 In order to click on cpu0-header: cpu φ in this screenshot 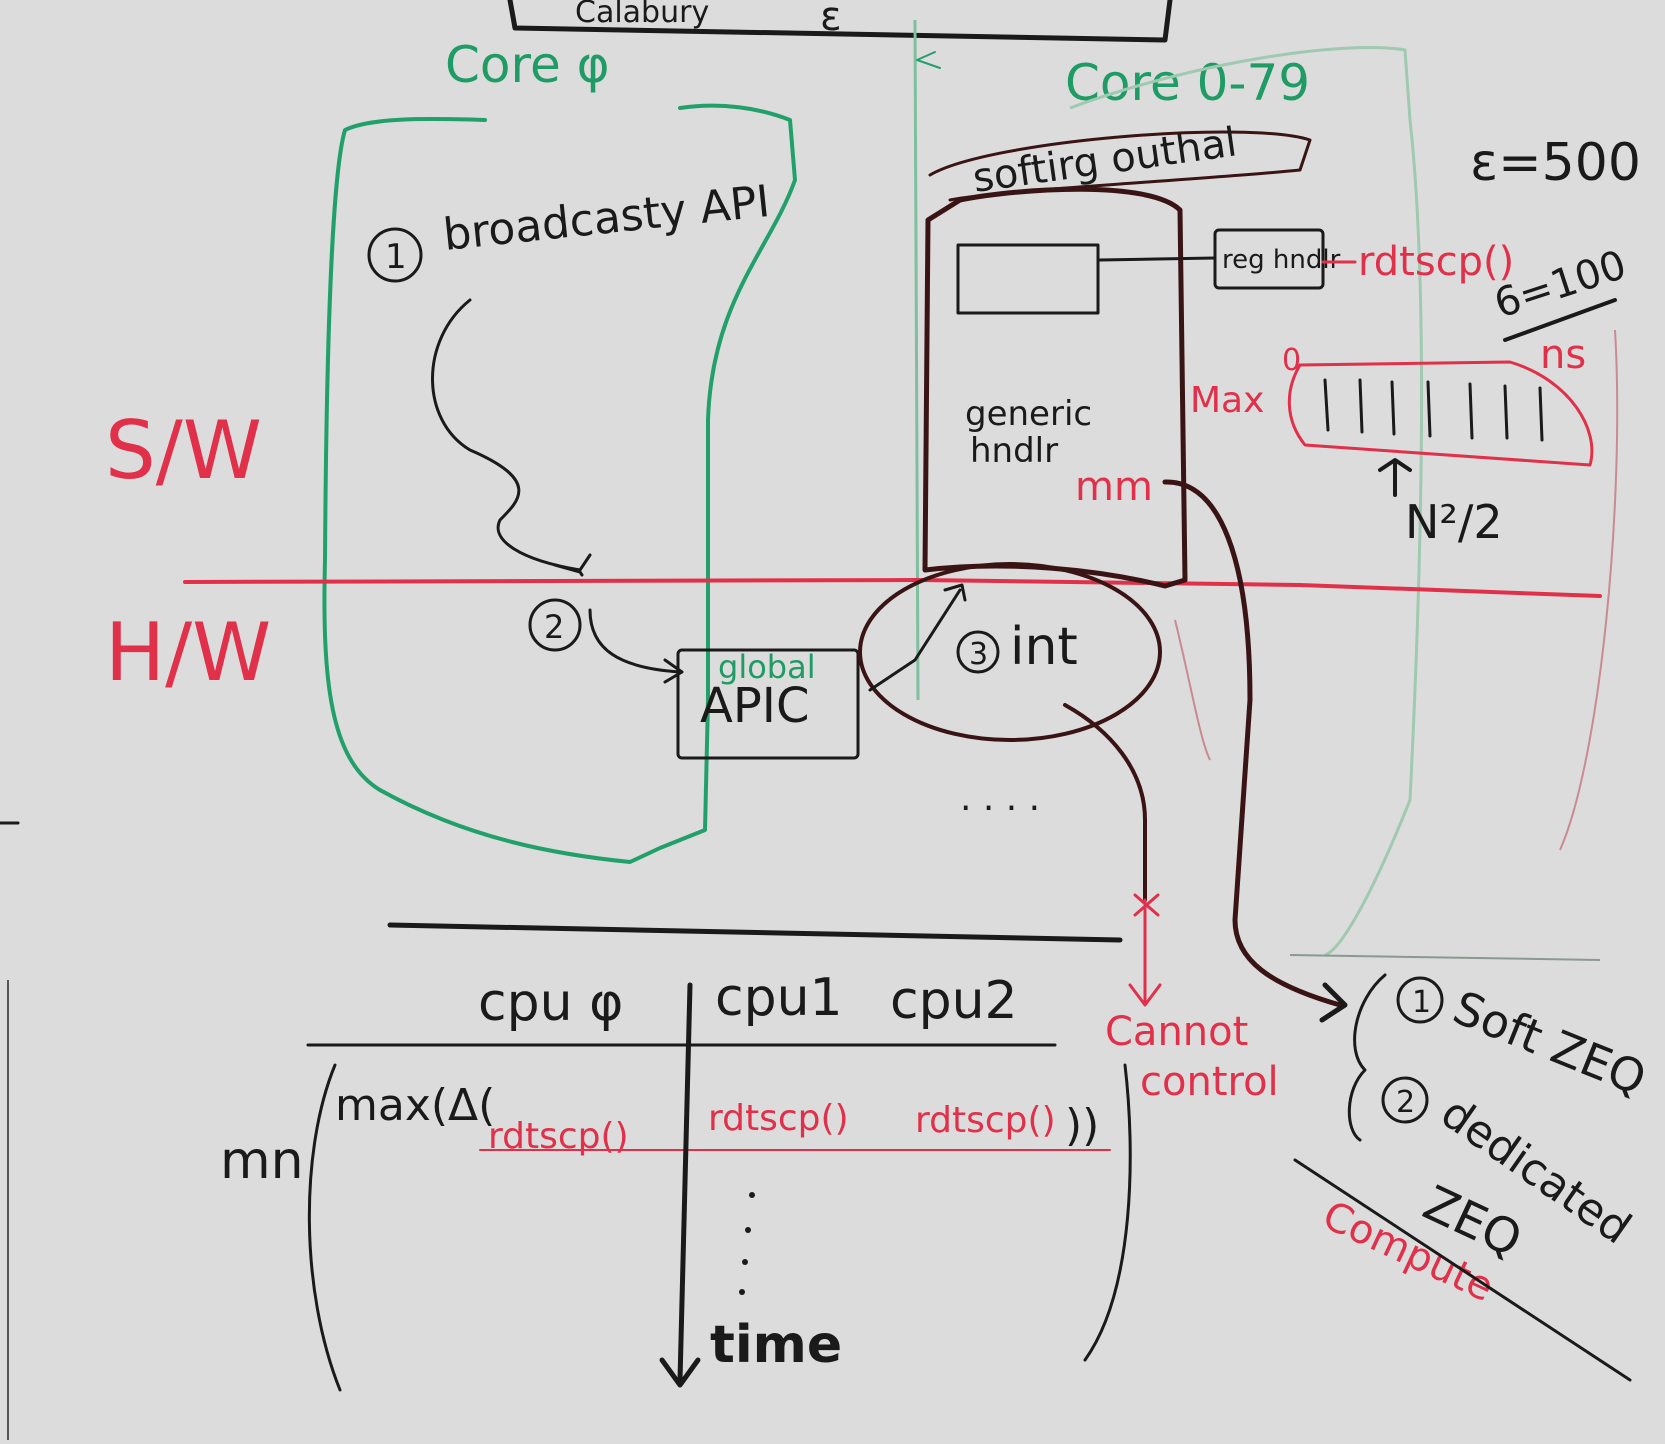, I will do `click(550, 1003)`.